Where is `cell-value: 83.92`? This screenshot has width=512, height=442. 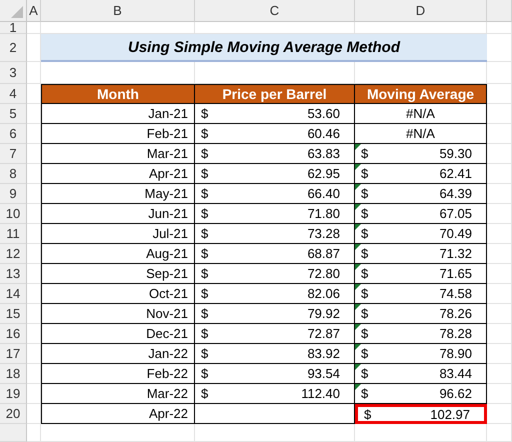
cell-value: 83.92 is located at coordinates (323, 353).